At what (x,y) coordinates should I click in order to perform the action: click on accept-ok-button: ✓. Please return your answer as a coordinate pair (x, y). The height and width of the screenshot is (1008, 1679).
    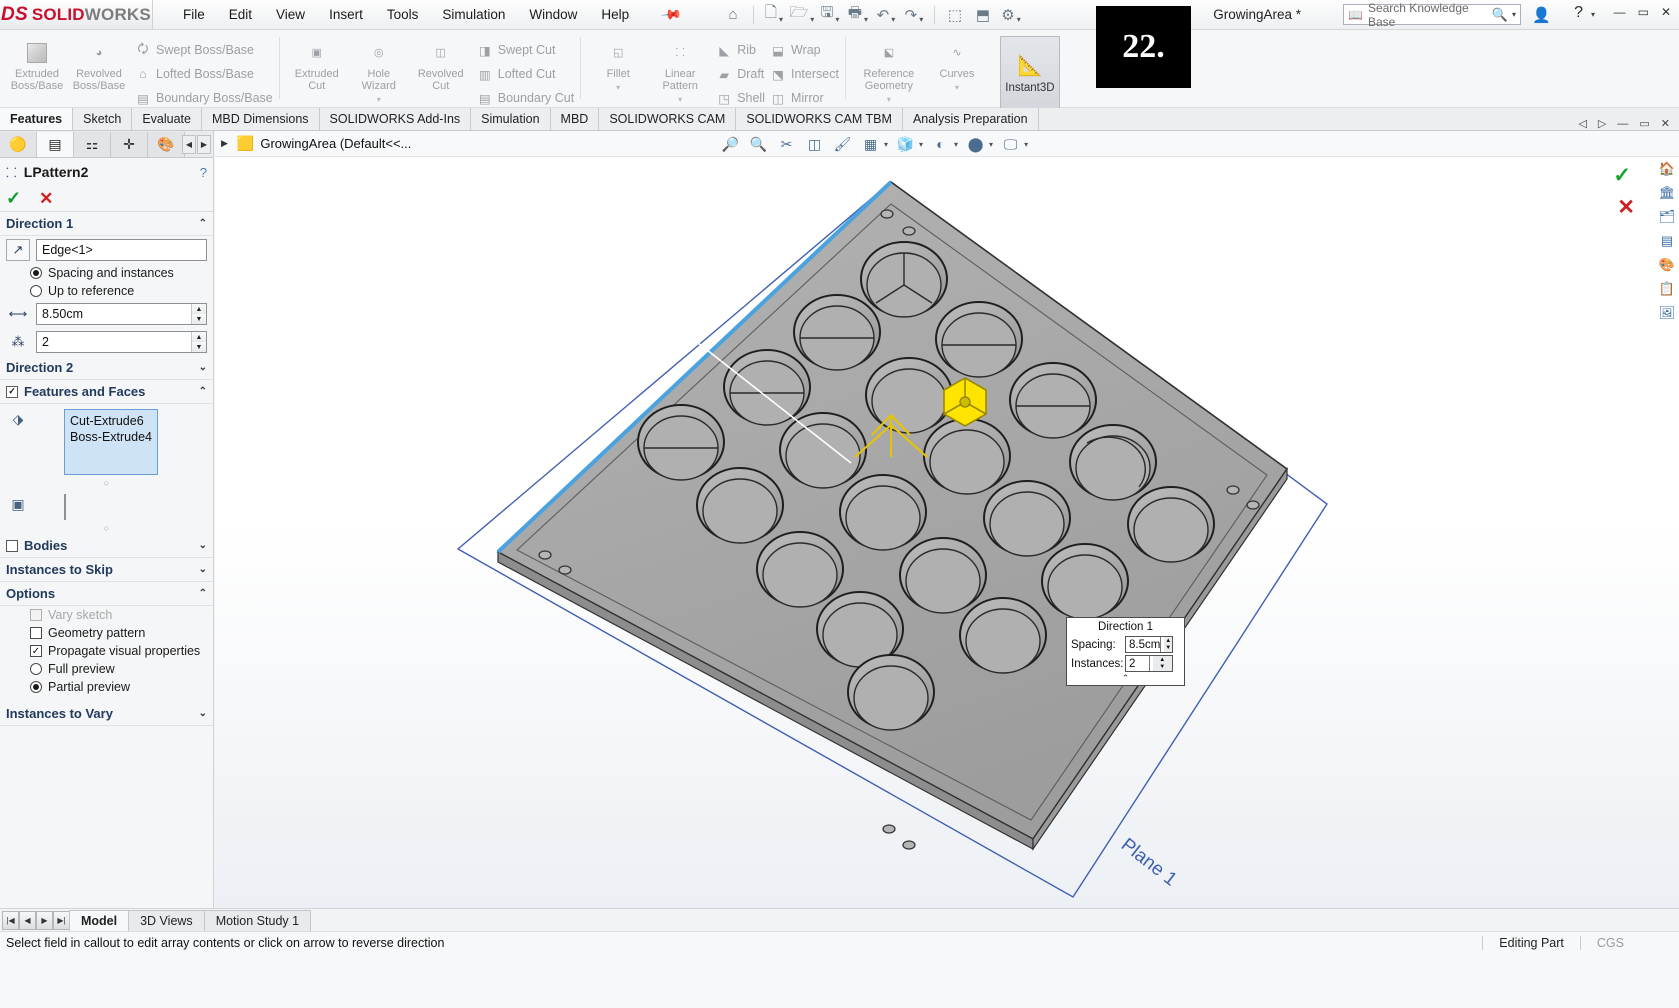
    Looking at the image, I should click on (13, 198).